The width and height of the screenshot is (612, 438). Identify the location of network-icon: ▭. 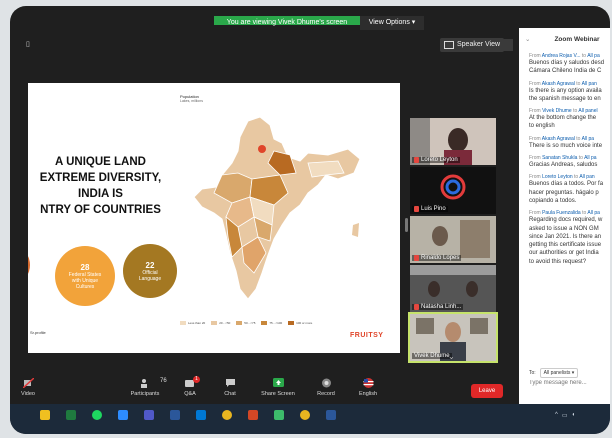
(565, 415).